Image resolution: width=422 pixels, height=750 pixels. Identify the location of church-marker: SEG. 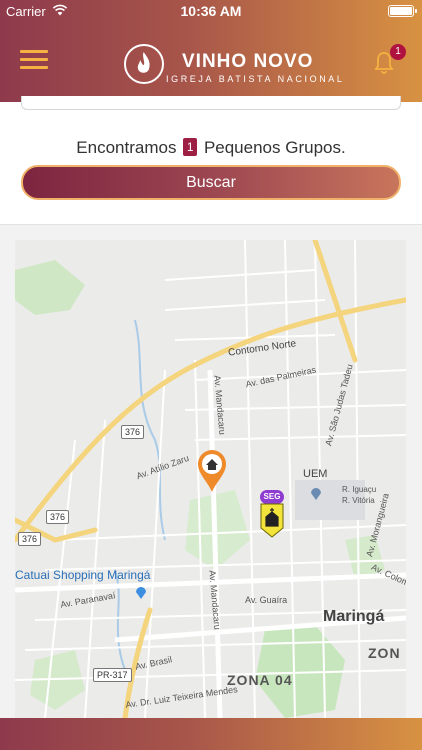
(272, 514).